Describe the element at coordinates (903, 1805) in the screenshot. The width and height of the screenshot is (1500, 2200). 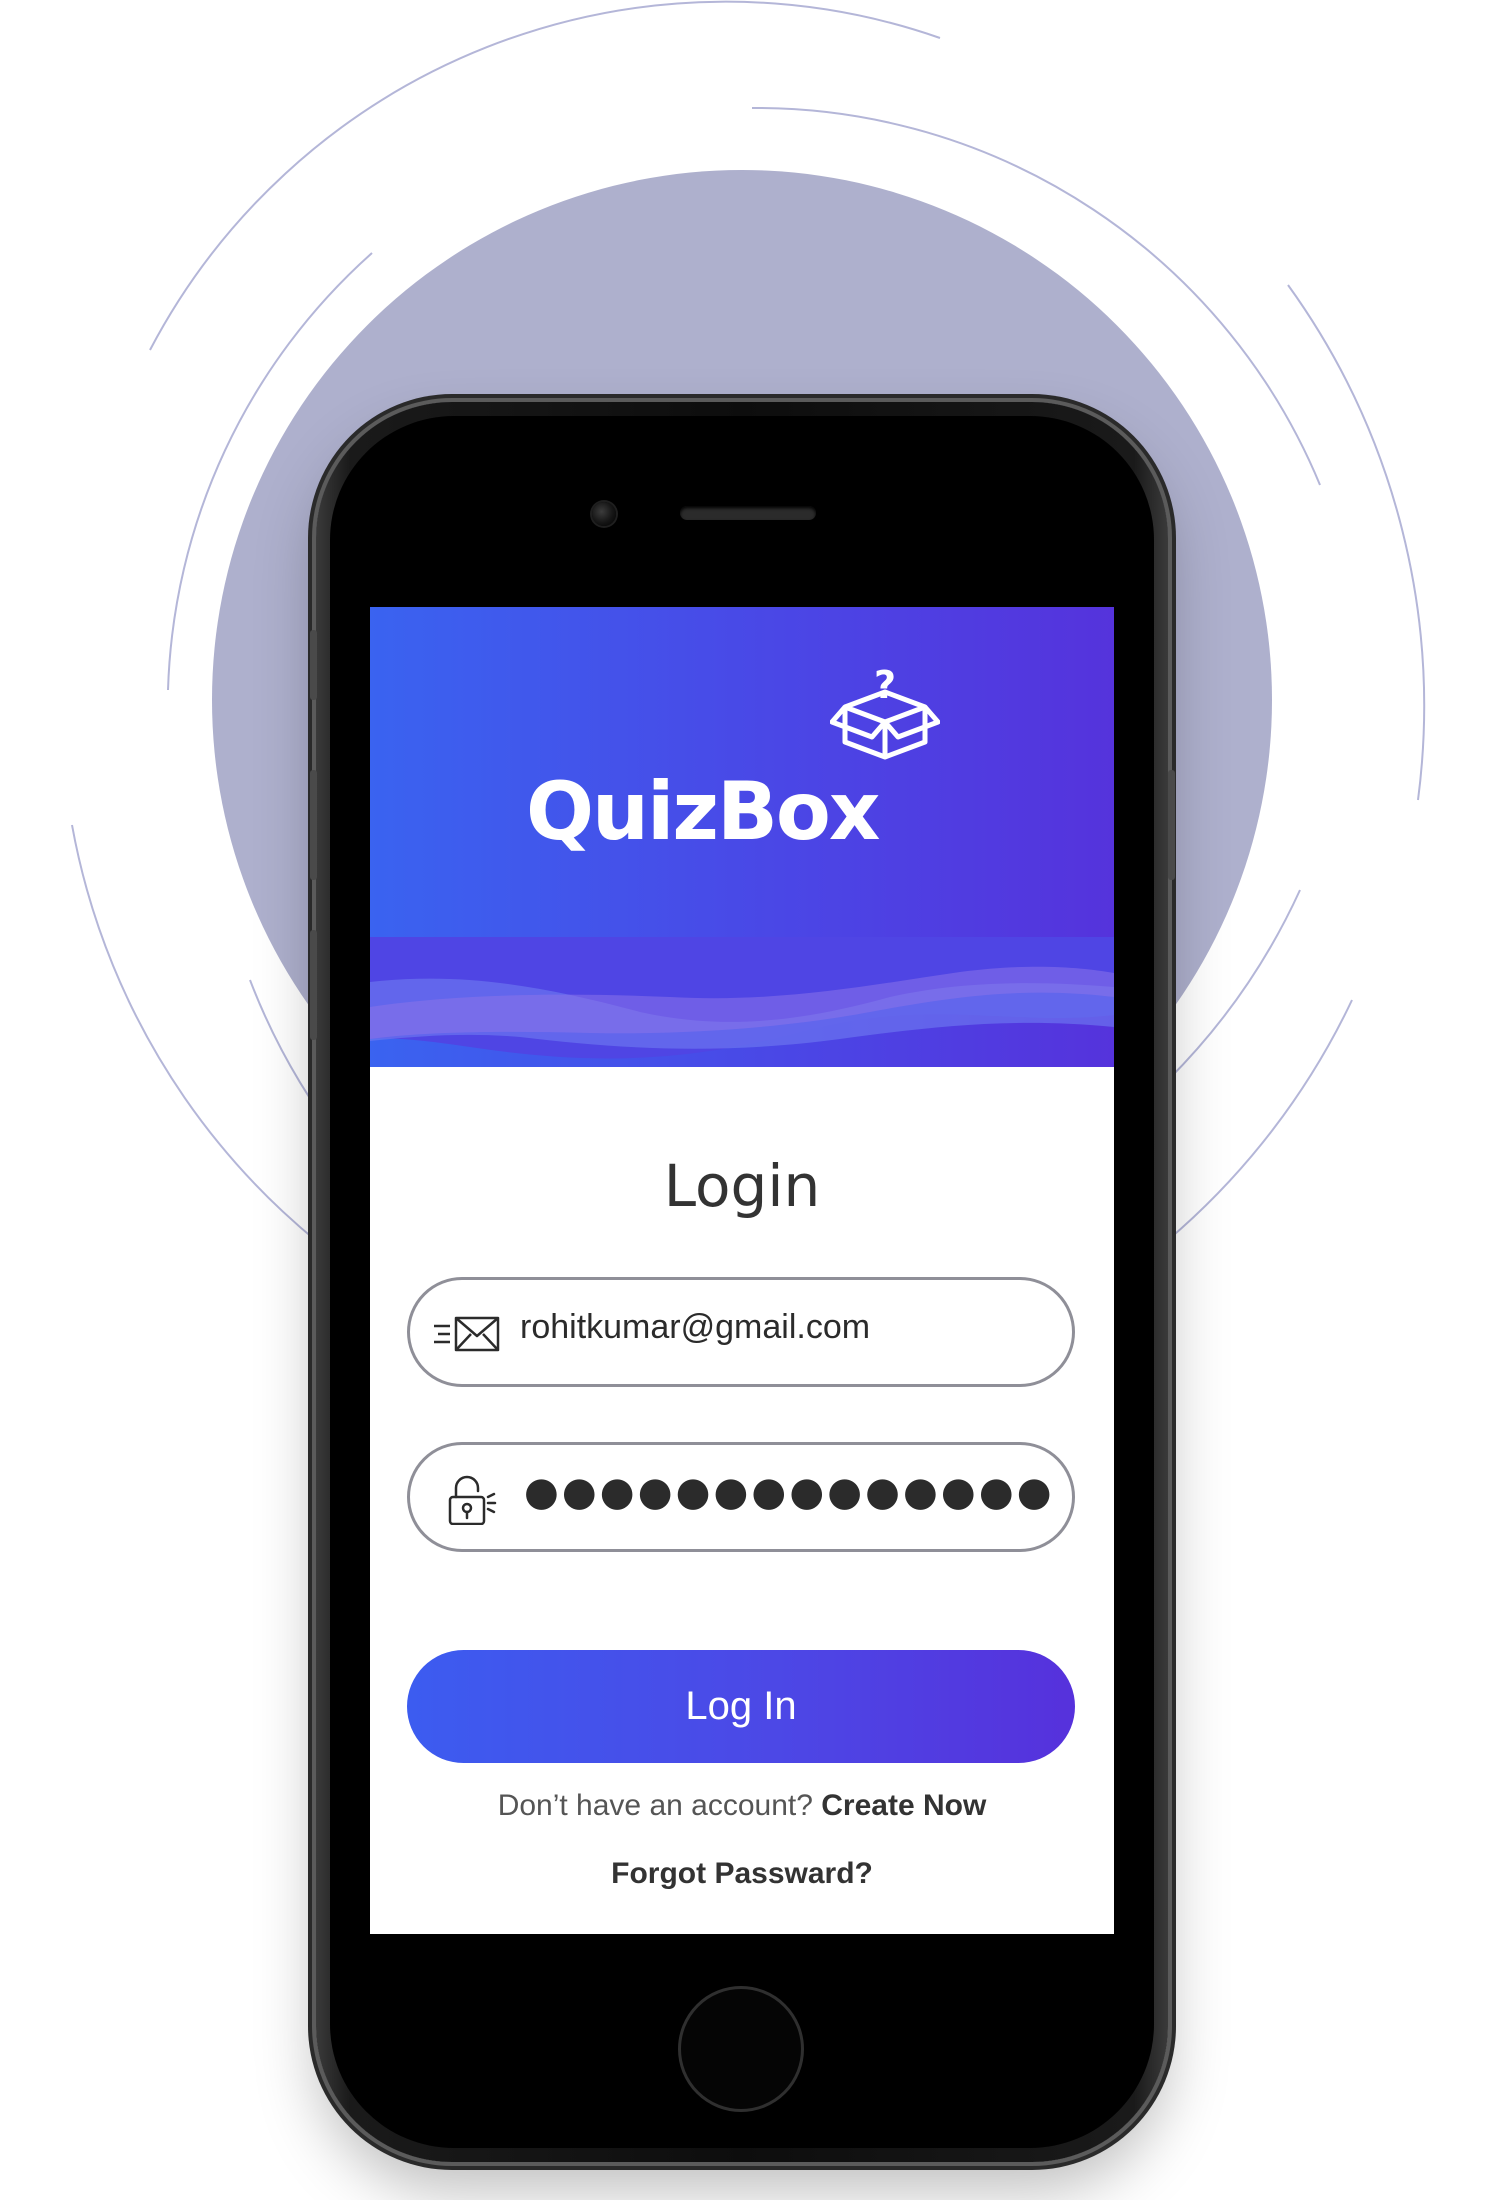
I see `create-now-link: Create Now` at that location.